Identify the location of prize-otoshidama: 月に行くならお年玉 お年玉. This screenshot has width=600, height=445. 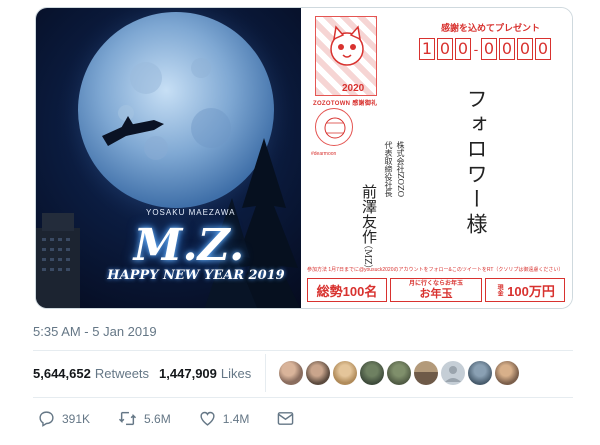
(436, 290).